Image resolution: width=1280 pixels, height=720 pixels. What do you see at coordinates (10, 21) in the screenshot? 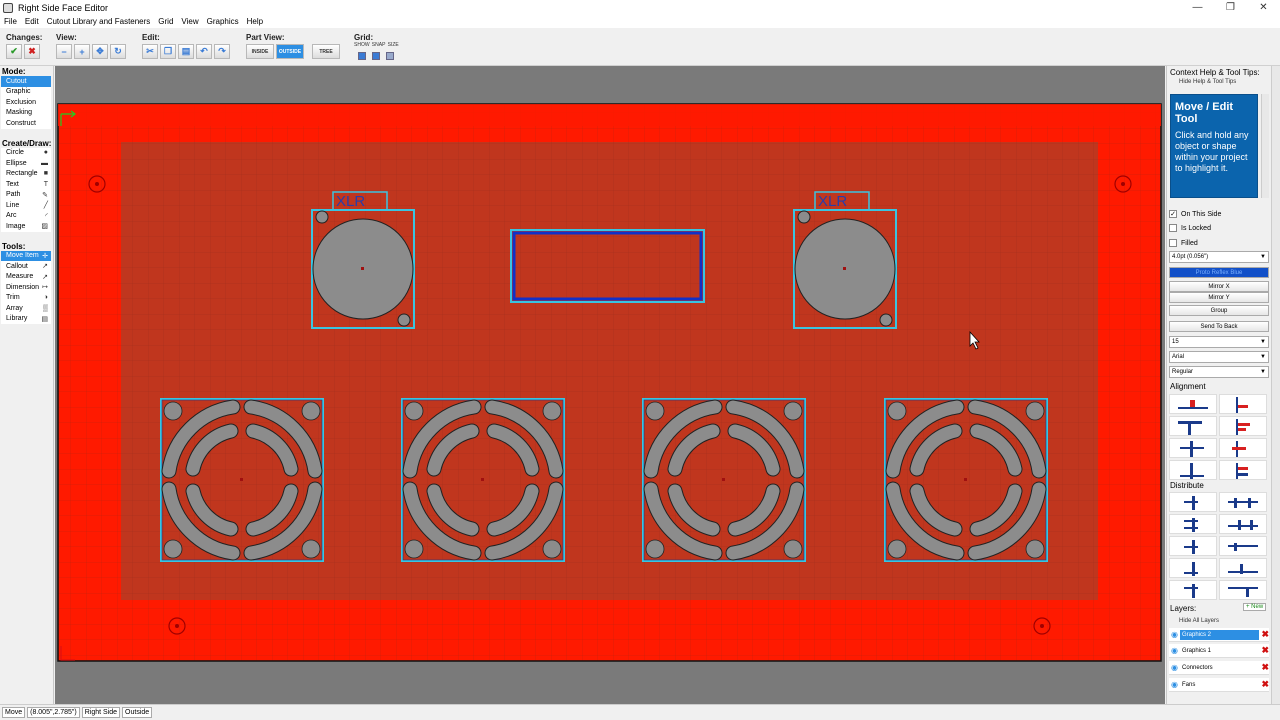
I see `menu-file: File` at bounding box center [10, 21].